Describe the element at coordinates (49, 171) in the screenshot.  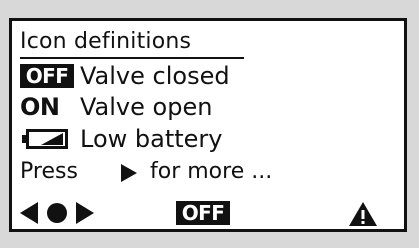
I see `hint-prefix: Press` at that location.